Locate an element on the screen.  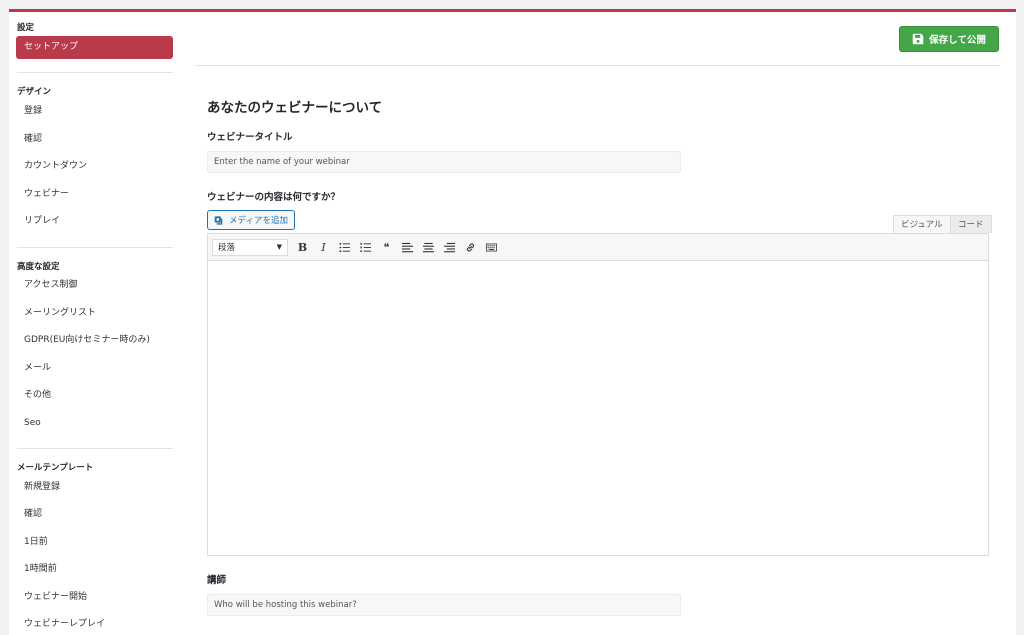
align-center-button is located at coordinates (428, 247).